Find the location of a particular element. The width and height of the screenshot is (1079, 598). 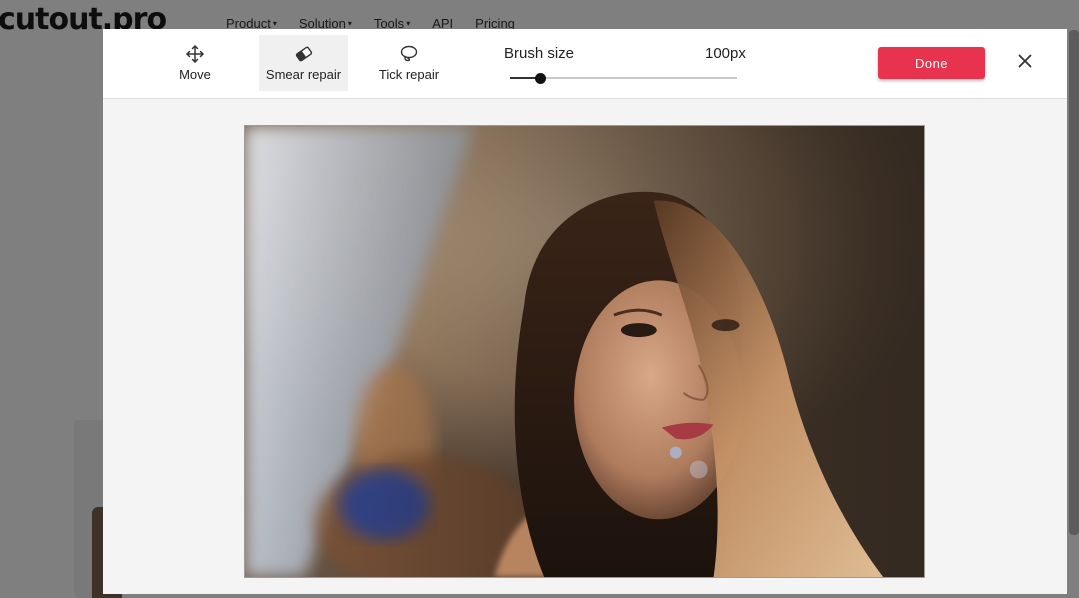

tool-smear-repair-label: Smear repair is located at coordinates (303, 74).